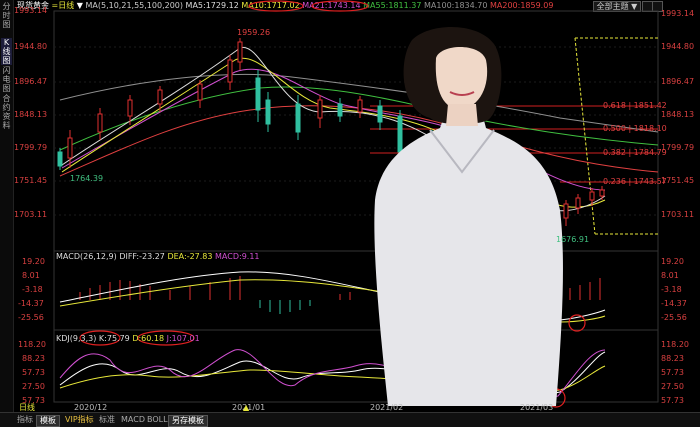  I want to click on y-label-right: 1799.79, so click(678, 147).